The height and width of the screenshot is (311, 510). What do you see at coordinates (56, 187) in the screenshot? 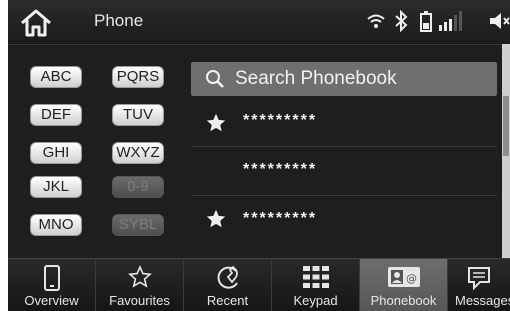
I see `letter-button-jkl: JKL` at bounding box center [56, 187].